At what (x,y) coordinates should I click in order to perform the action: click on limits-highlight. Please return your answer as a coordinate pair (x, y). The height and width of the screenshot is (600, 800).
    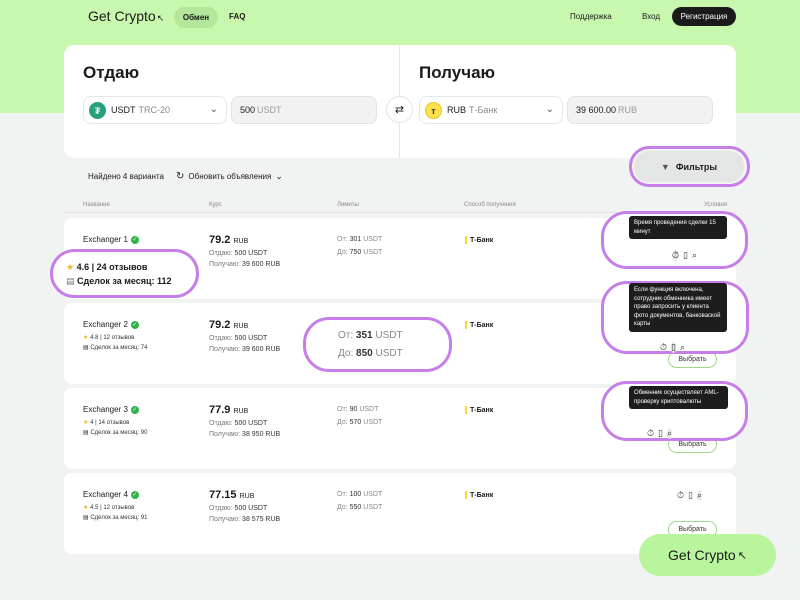
    Looking at the image, I should click on (377, 344).